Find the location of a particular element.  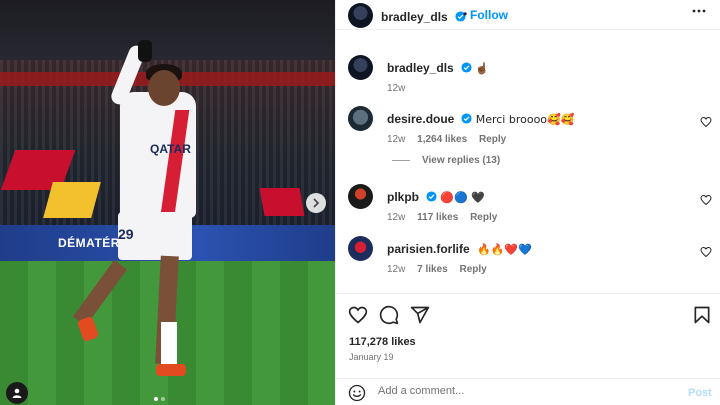

comment-likes: 1,264 likes is located at coordinates (442, 139).